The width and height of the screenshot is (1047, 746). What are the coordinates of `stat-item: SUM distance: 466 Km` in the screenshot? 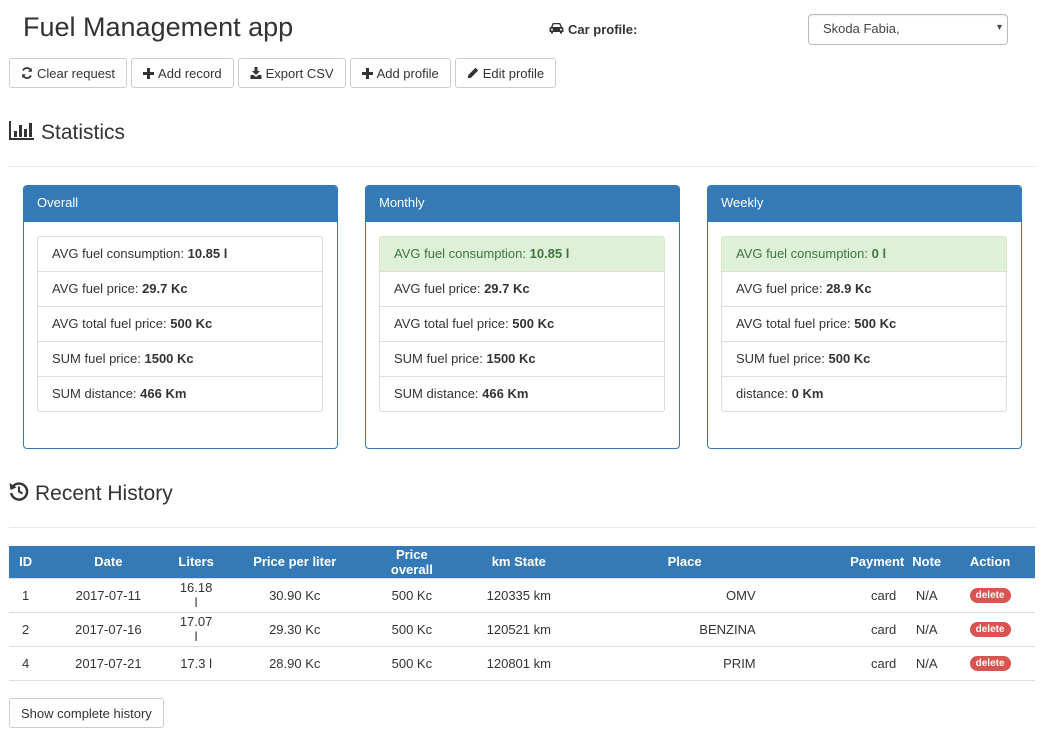 It's located at (522, 394).